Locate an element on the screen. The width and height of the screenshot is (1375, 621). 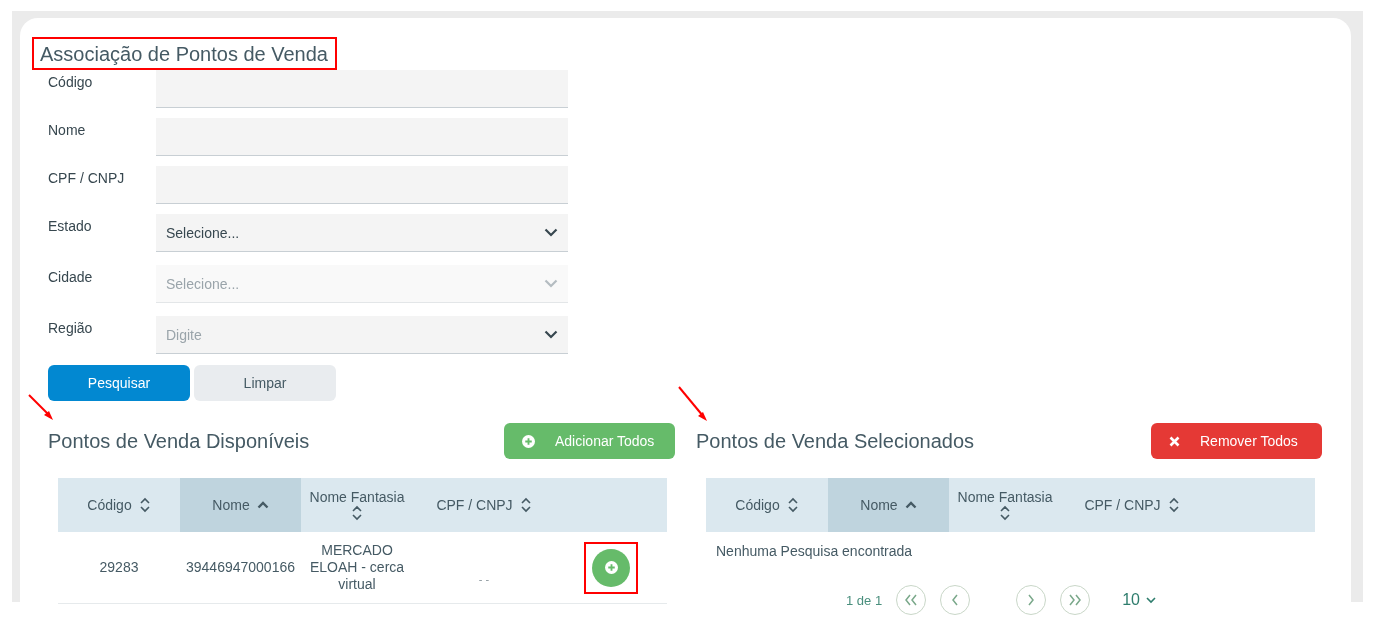
previous-page-button is located at coordinates (955, 600).